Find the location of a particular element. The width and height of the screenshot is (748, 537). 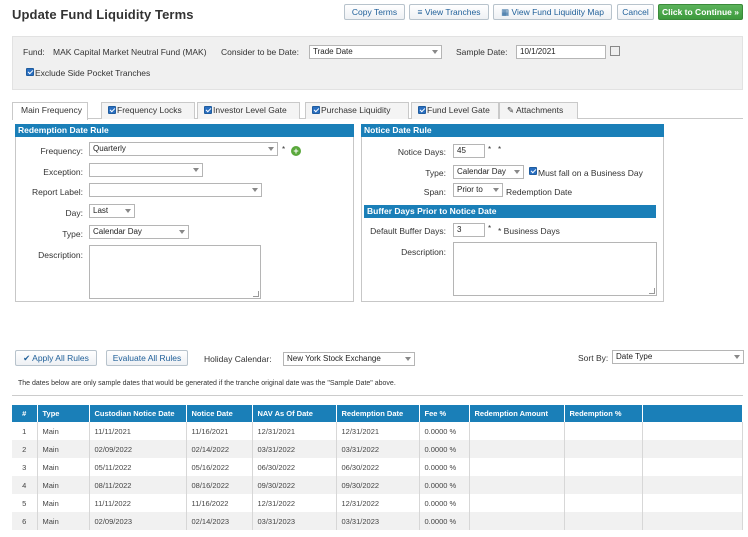

exception-select is located at coordinates (146, 170).